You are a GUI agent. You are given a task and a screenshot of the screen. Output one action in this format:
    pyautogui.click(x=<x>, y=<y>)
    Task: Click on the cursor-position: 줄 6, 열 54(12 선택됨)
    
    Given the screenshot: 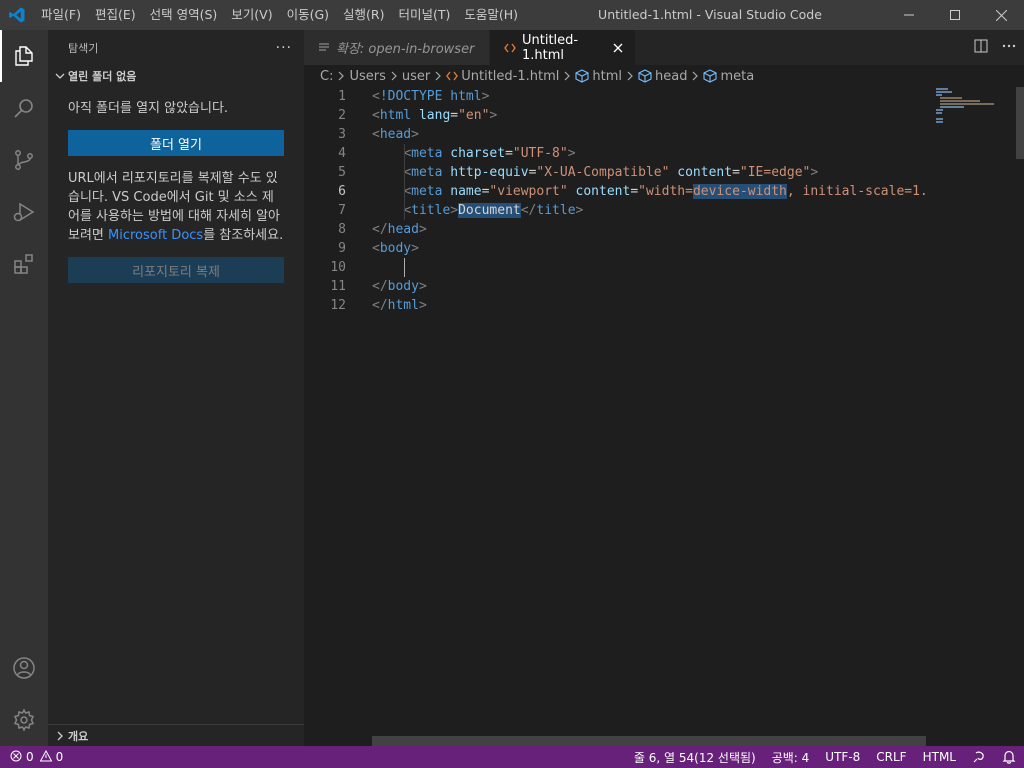 What is the action you would take?
    pyautogui.click(x=695, y=757)
    